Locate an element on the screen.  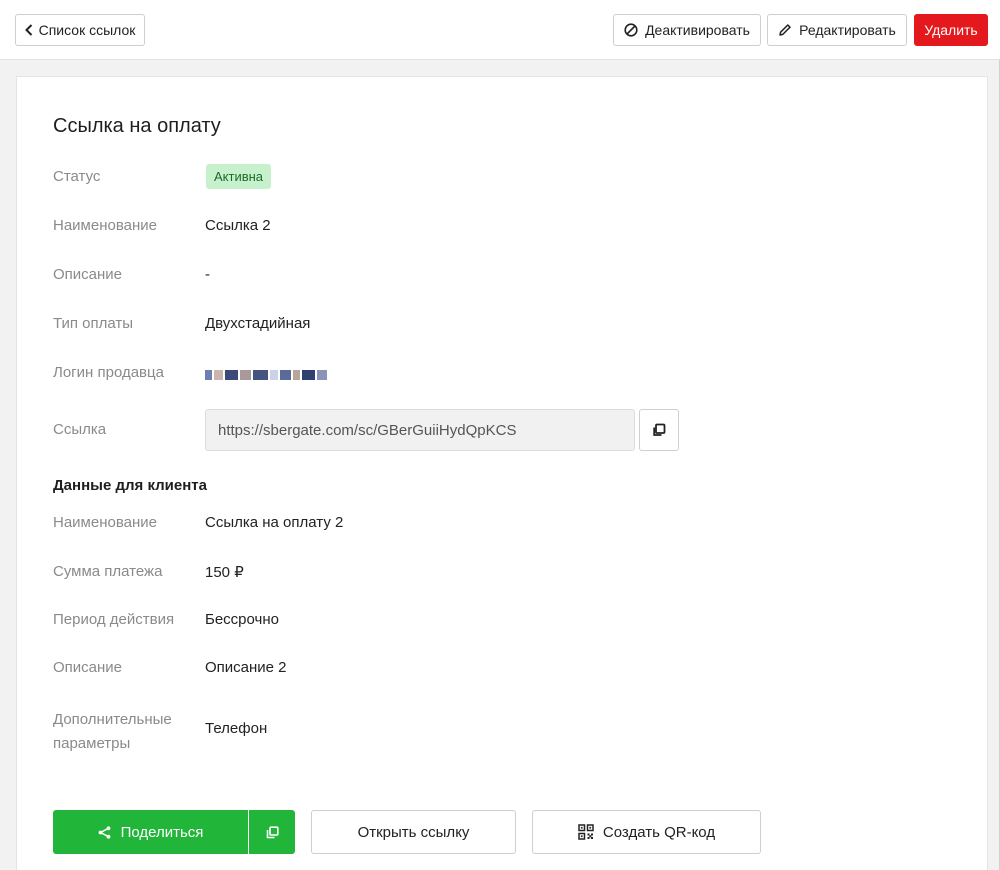
client-name-value: Ссылка на оплату 2 is located at coordinates (274, 522).